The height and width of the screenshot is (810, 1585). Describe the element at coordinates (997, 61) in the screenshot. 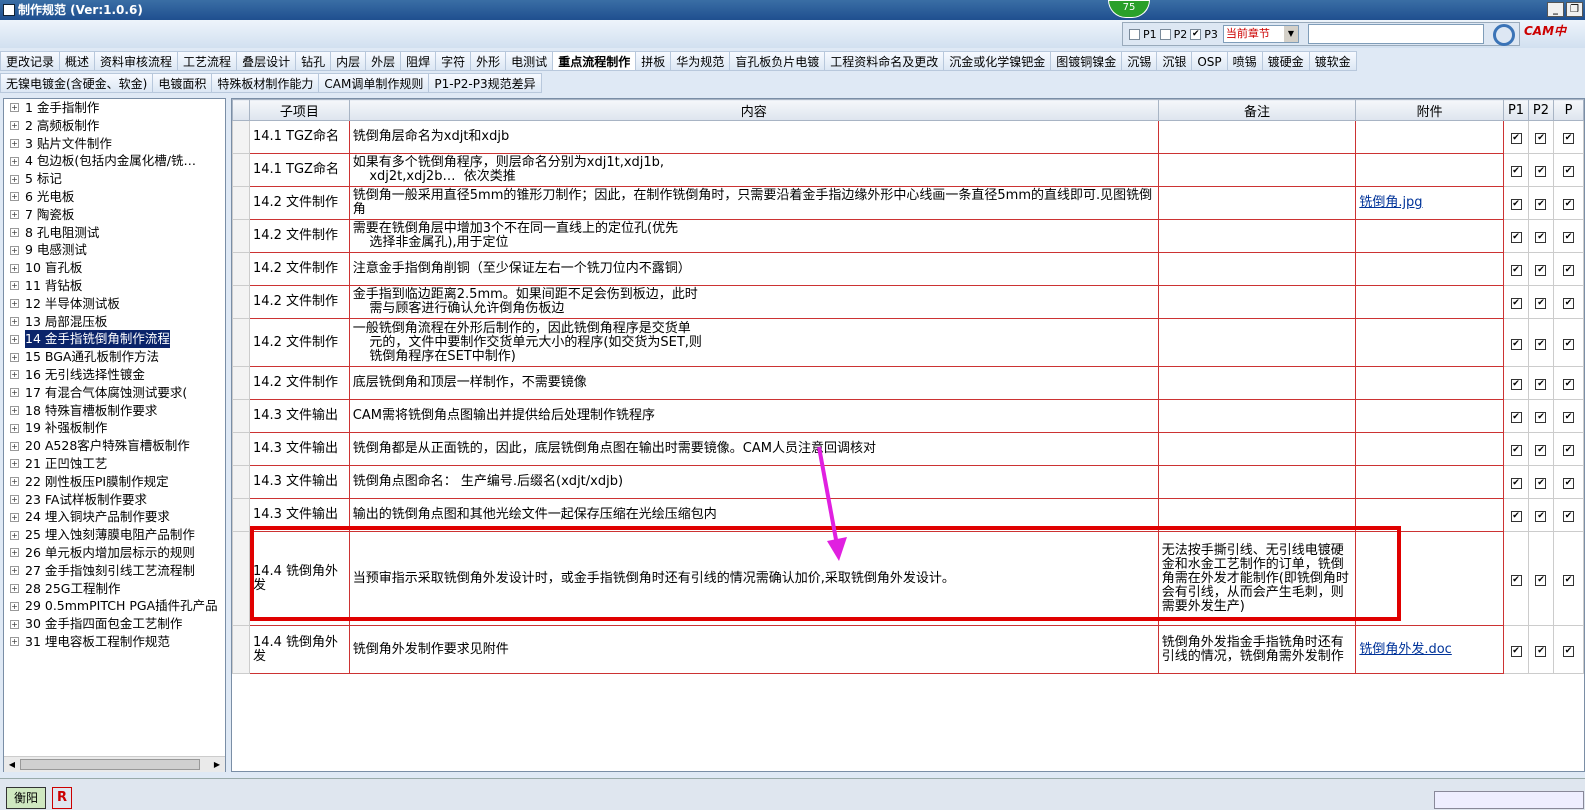

I see `tab-tabs_row1-17: 沉金或化学镍钯金` at that location.